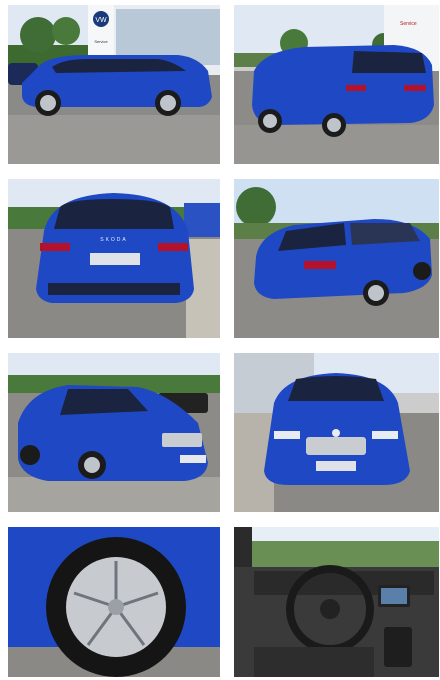  I want to click on rear-three-quarter-image: Service, so click(336, 84).